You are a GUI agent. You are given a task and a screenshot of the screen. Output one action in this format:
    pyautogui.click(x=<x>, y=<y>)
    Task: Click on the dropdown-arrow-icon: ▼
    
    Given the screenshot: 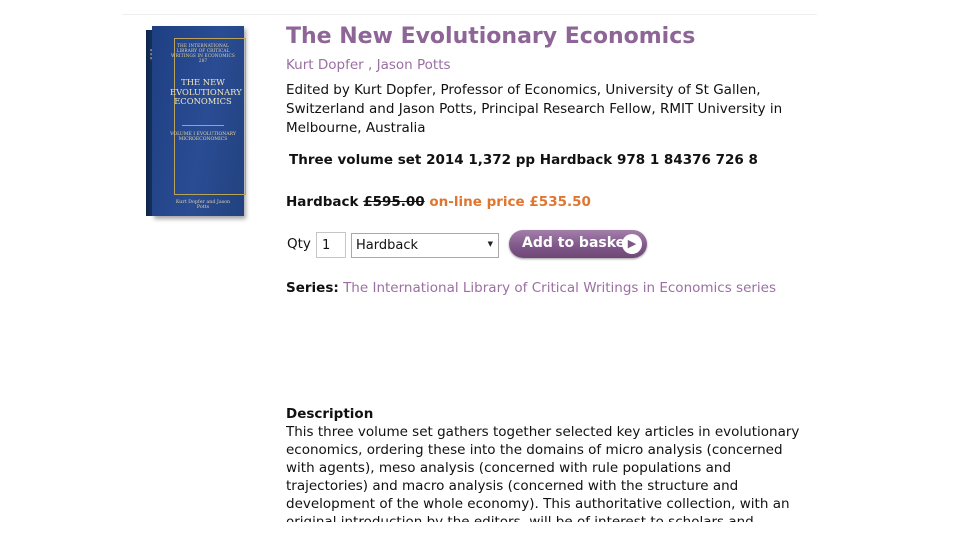 What is the action you would take?
    pyautogui.click(x=490, y=244)
    